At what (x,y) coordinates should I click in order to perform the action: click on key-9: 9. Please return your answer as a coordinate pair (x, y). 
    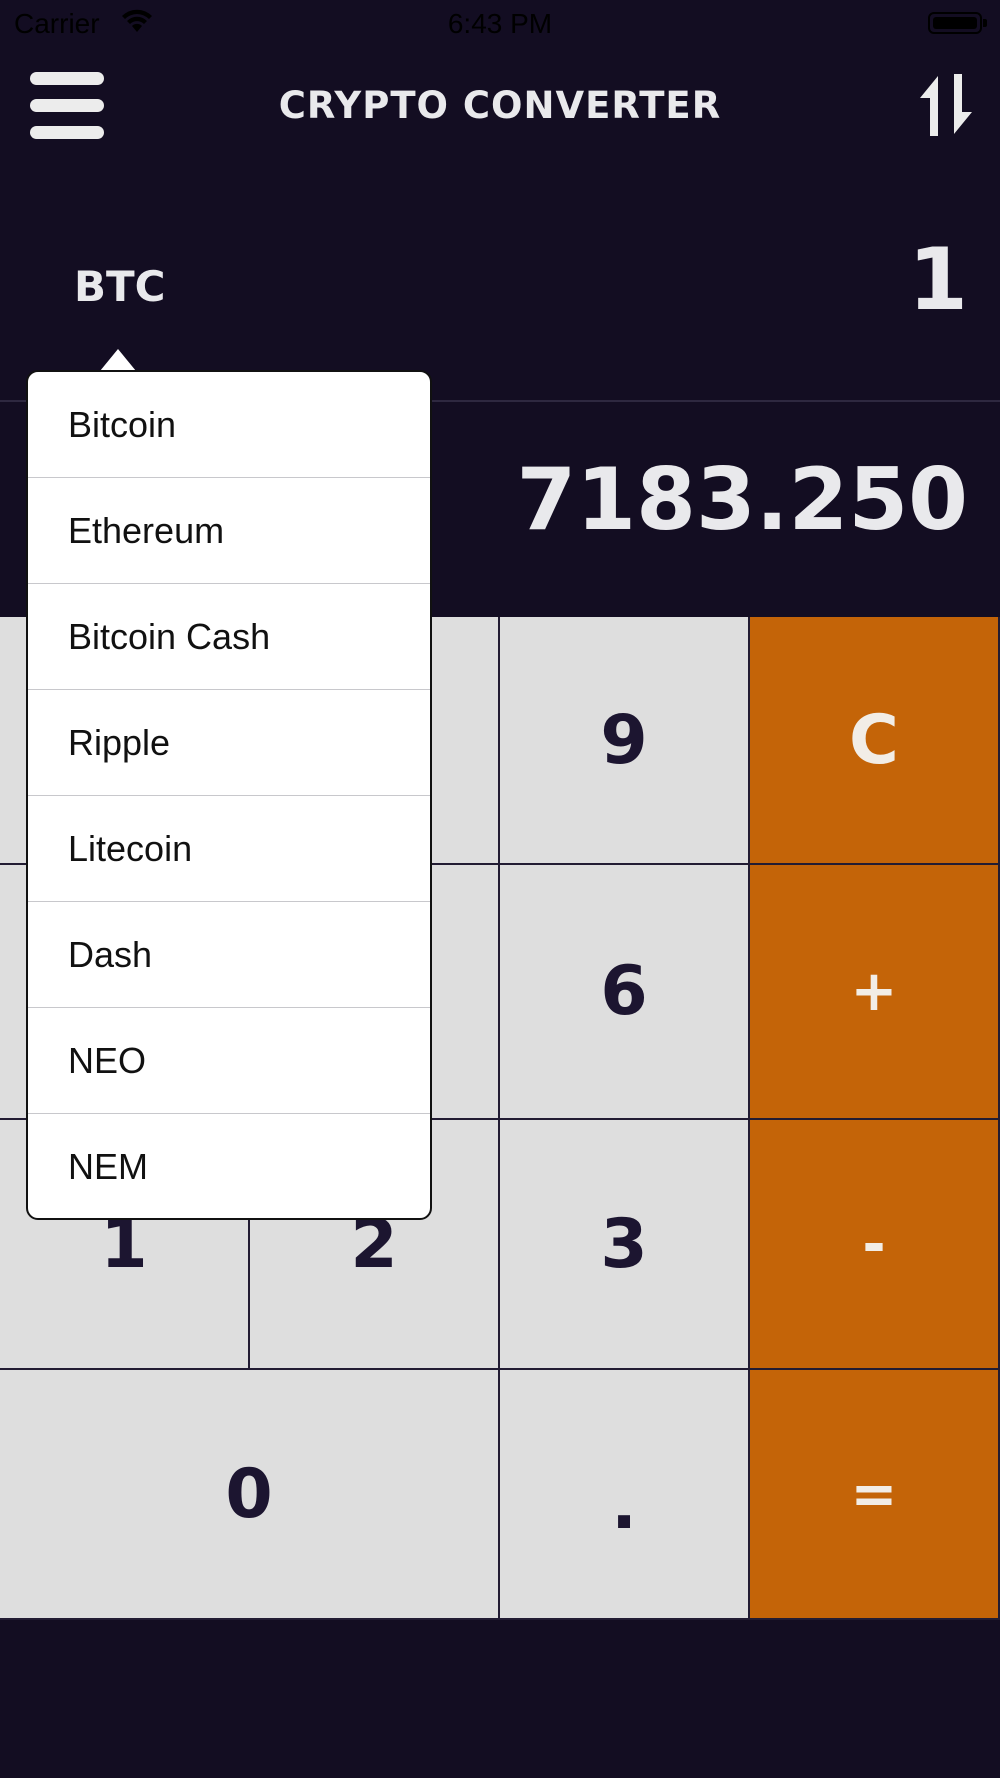
    Looking at the image, I should click on (625, 741).